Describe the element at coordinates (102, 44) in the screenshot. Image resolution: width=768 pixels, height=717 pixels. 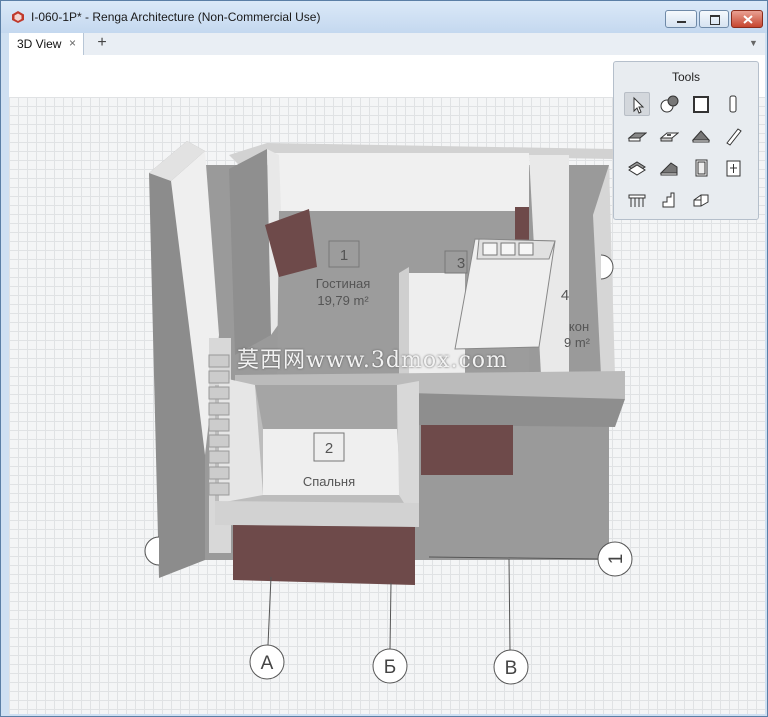
I see `add-tab-button: +` at that location.